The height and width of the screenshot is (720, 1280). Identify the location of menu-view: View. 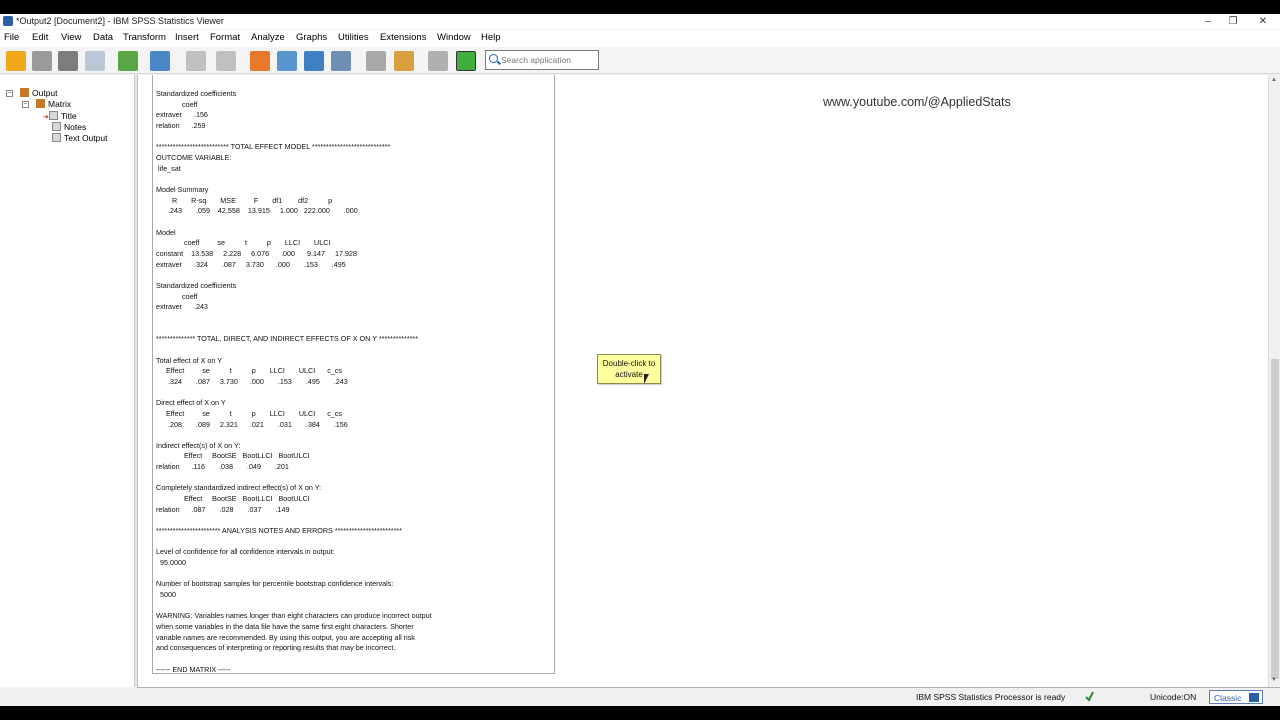
(71, 37).